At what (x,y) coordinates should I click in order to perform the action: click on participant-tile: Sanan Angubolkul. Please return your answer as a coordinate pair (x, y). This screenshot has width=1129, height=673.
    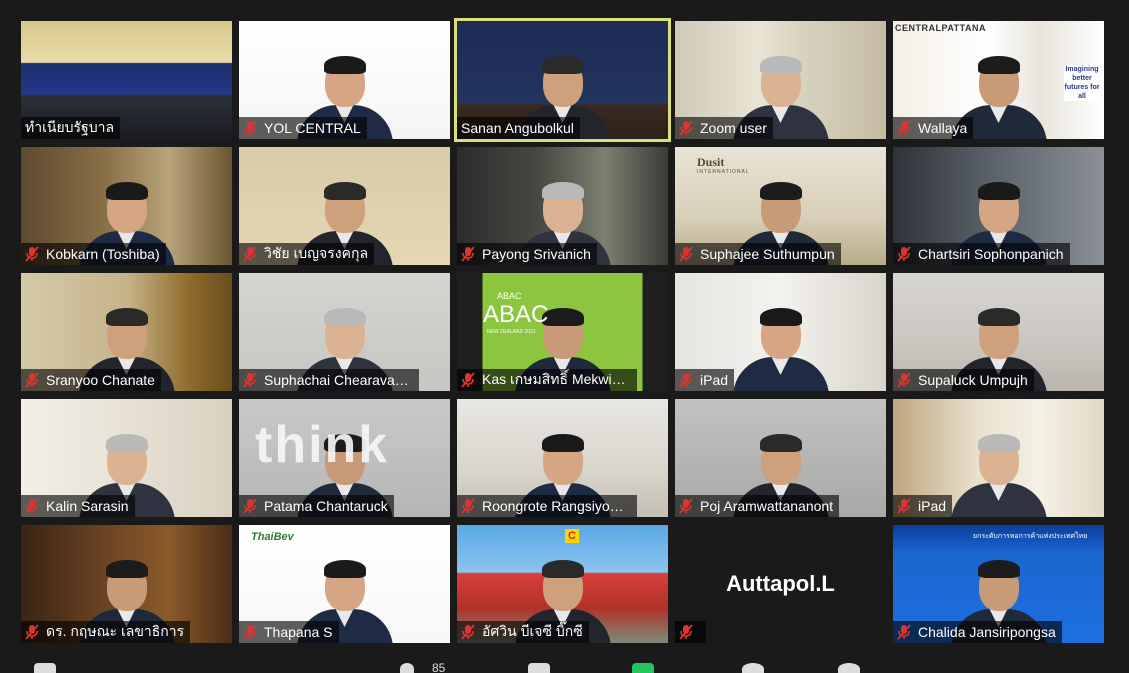
    Looking at the image, I should click on (562, 80).